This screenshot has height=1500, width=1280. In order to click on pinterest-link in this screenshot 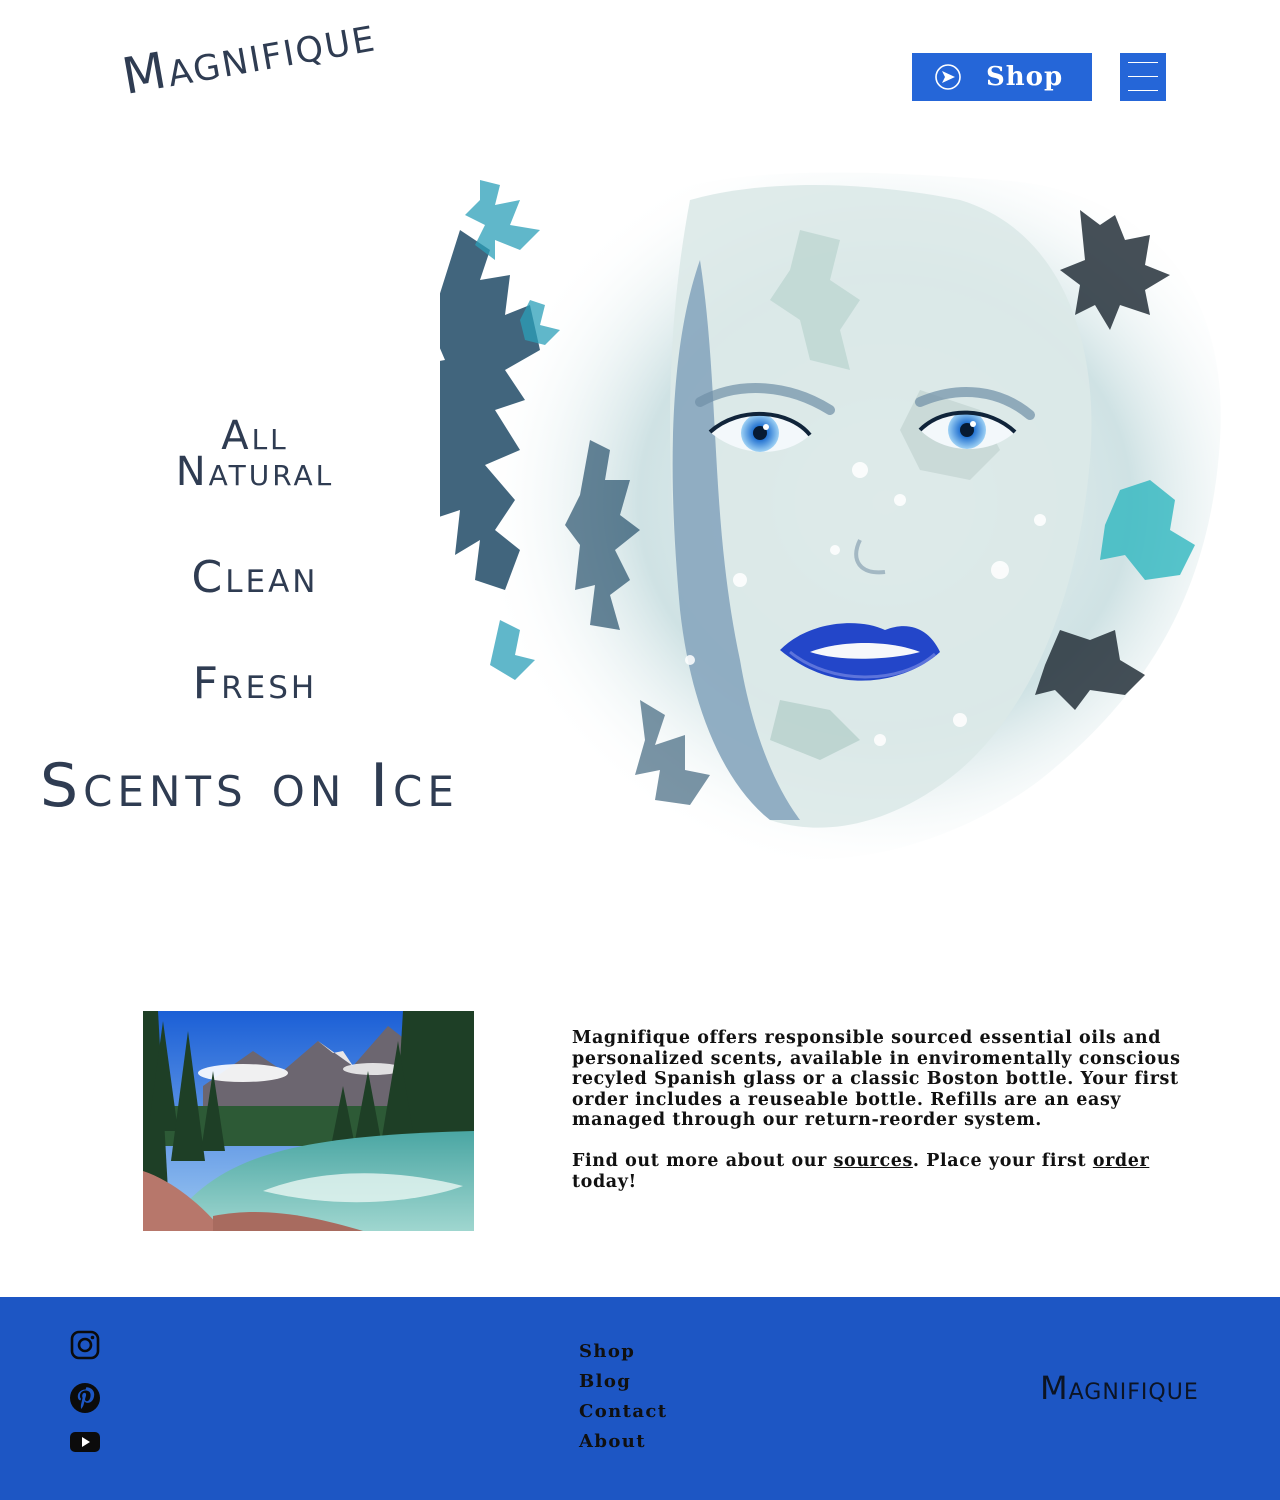, I will do `click(85, 1398)`.